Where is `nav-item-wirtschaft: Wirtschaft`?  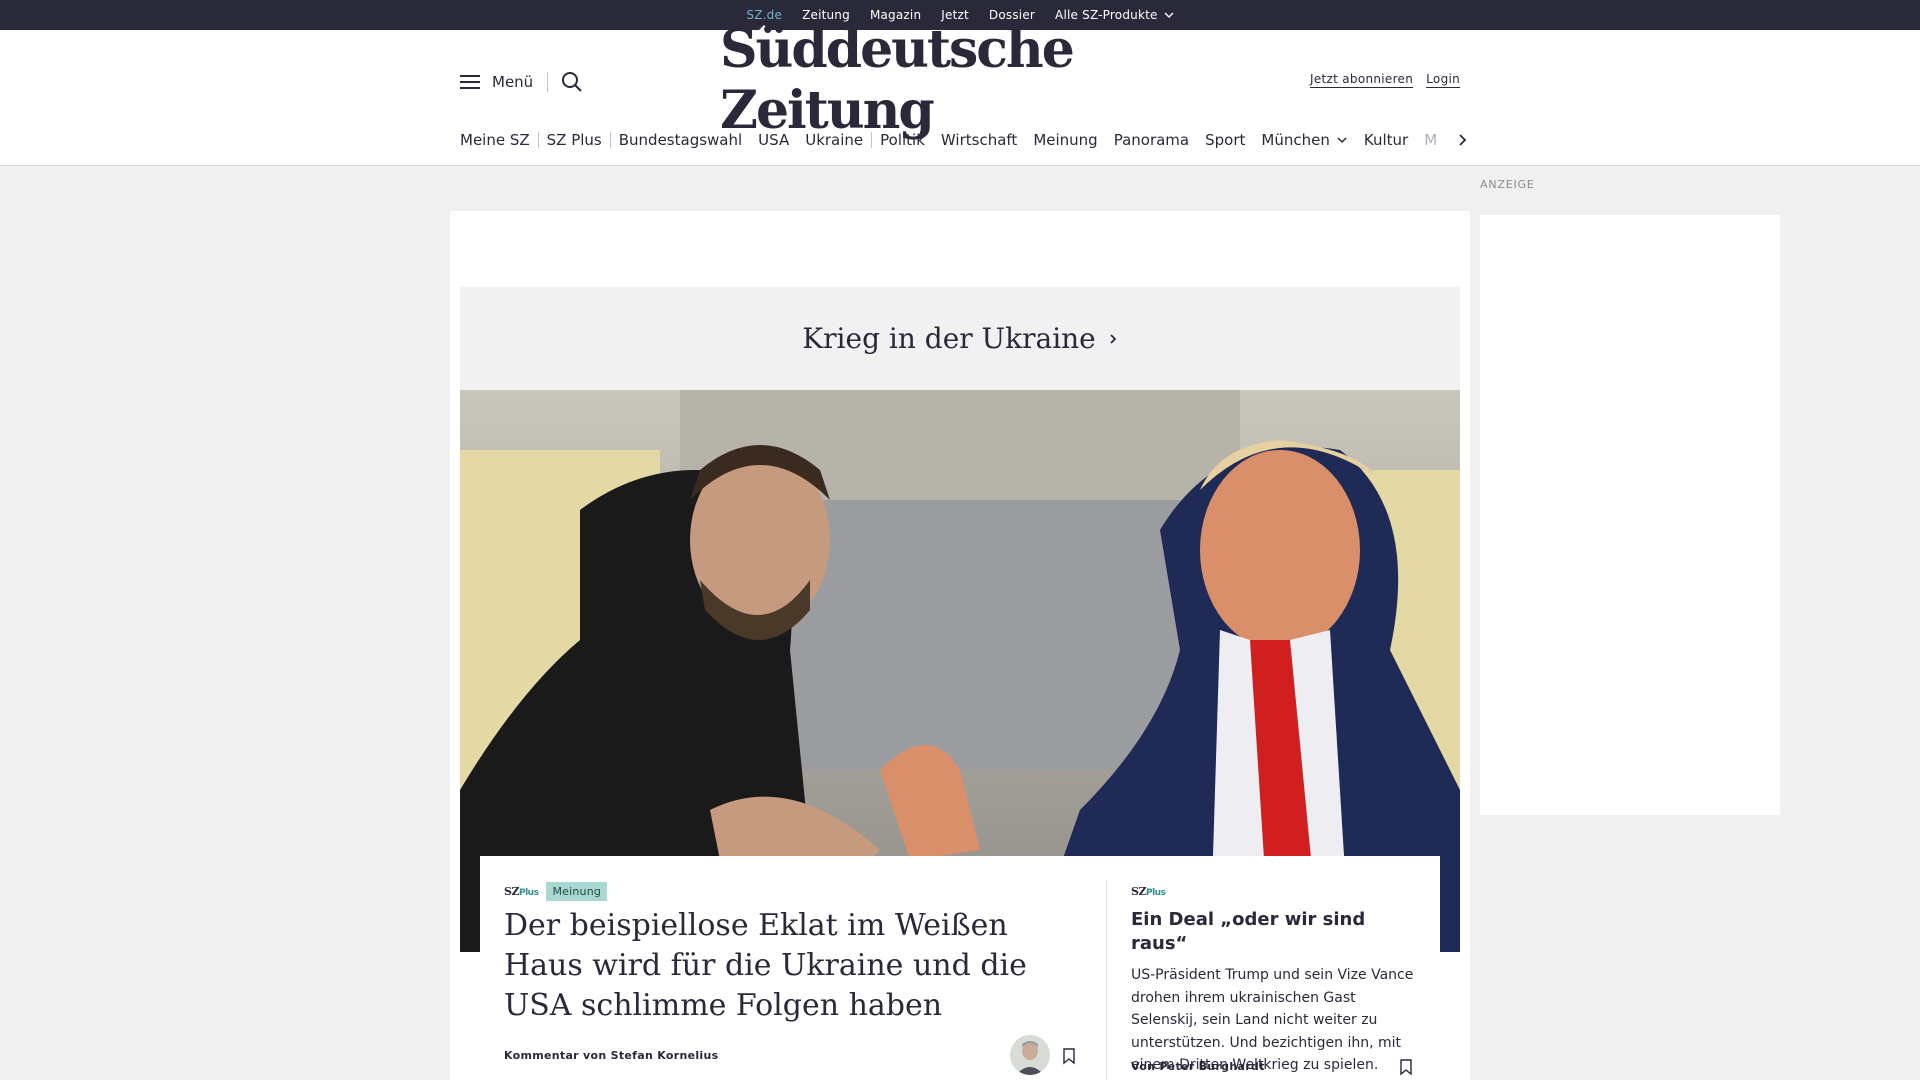 nav-item-wirtschaft: Wirtschaft is located at coordinates (979, 140).